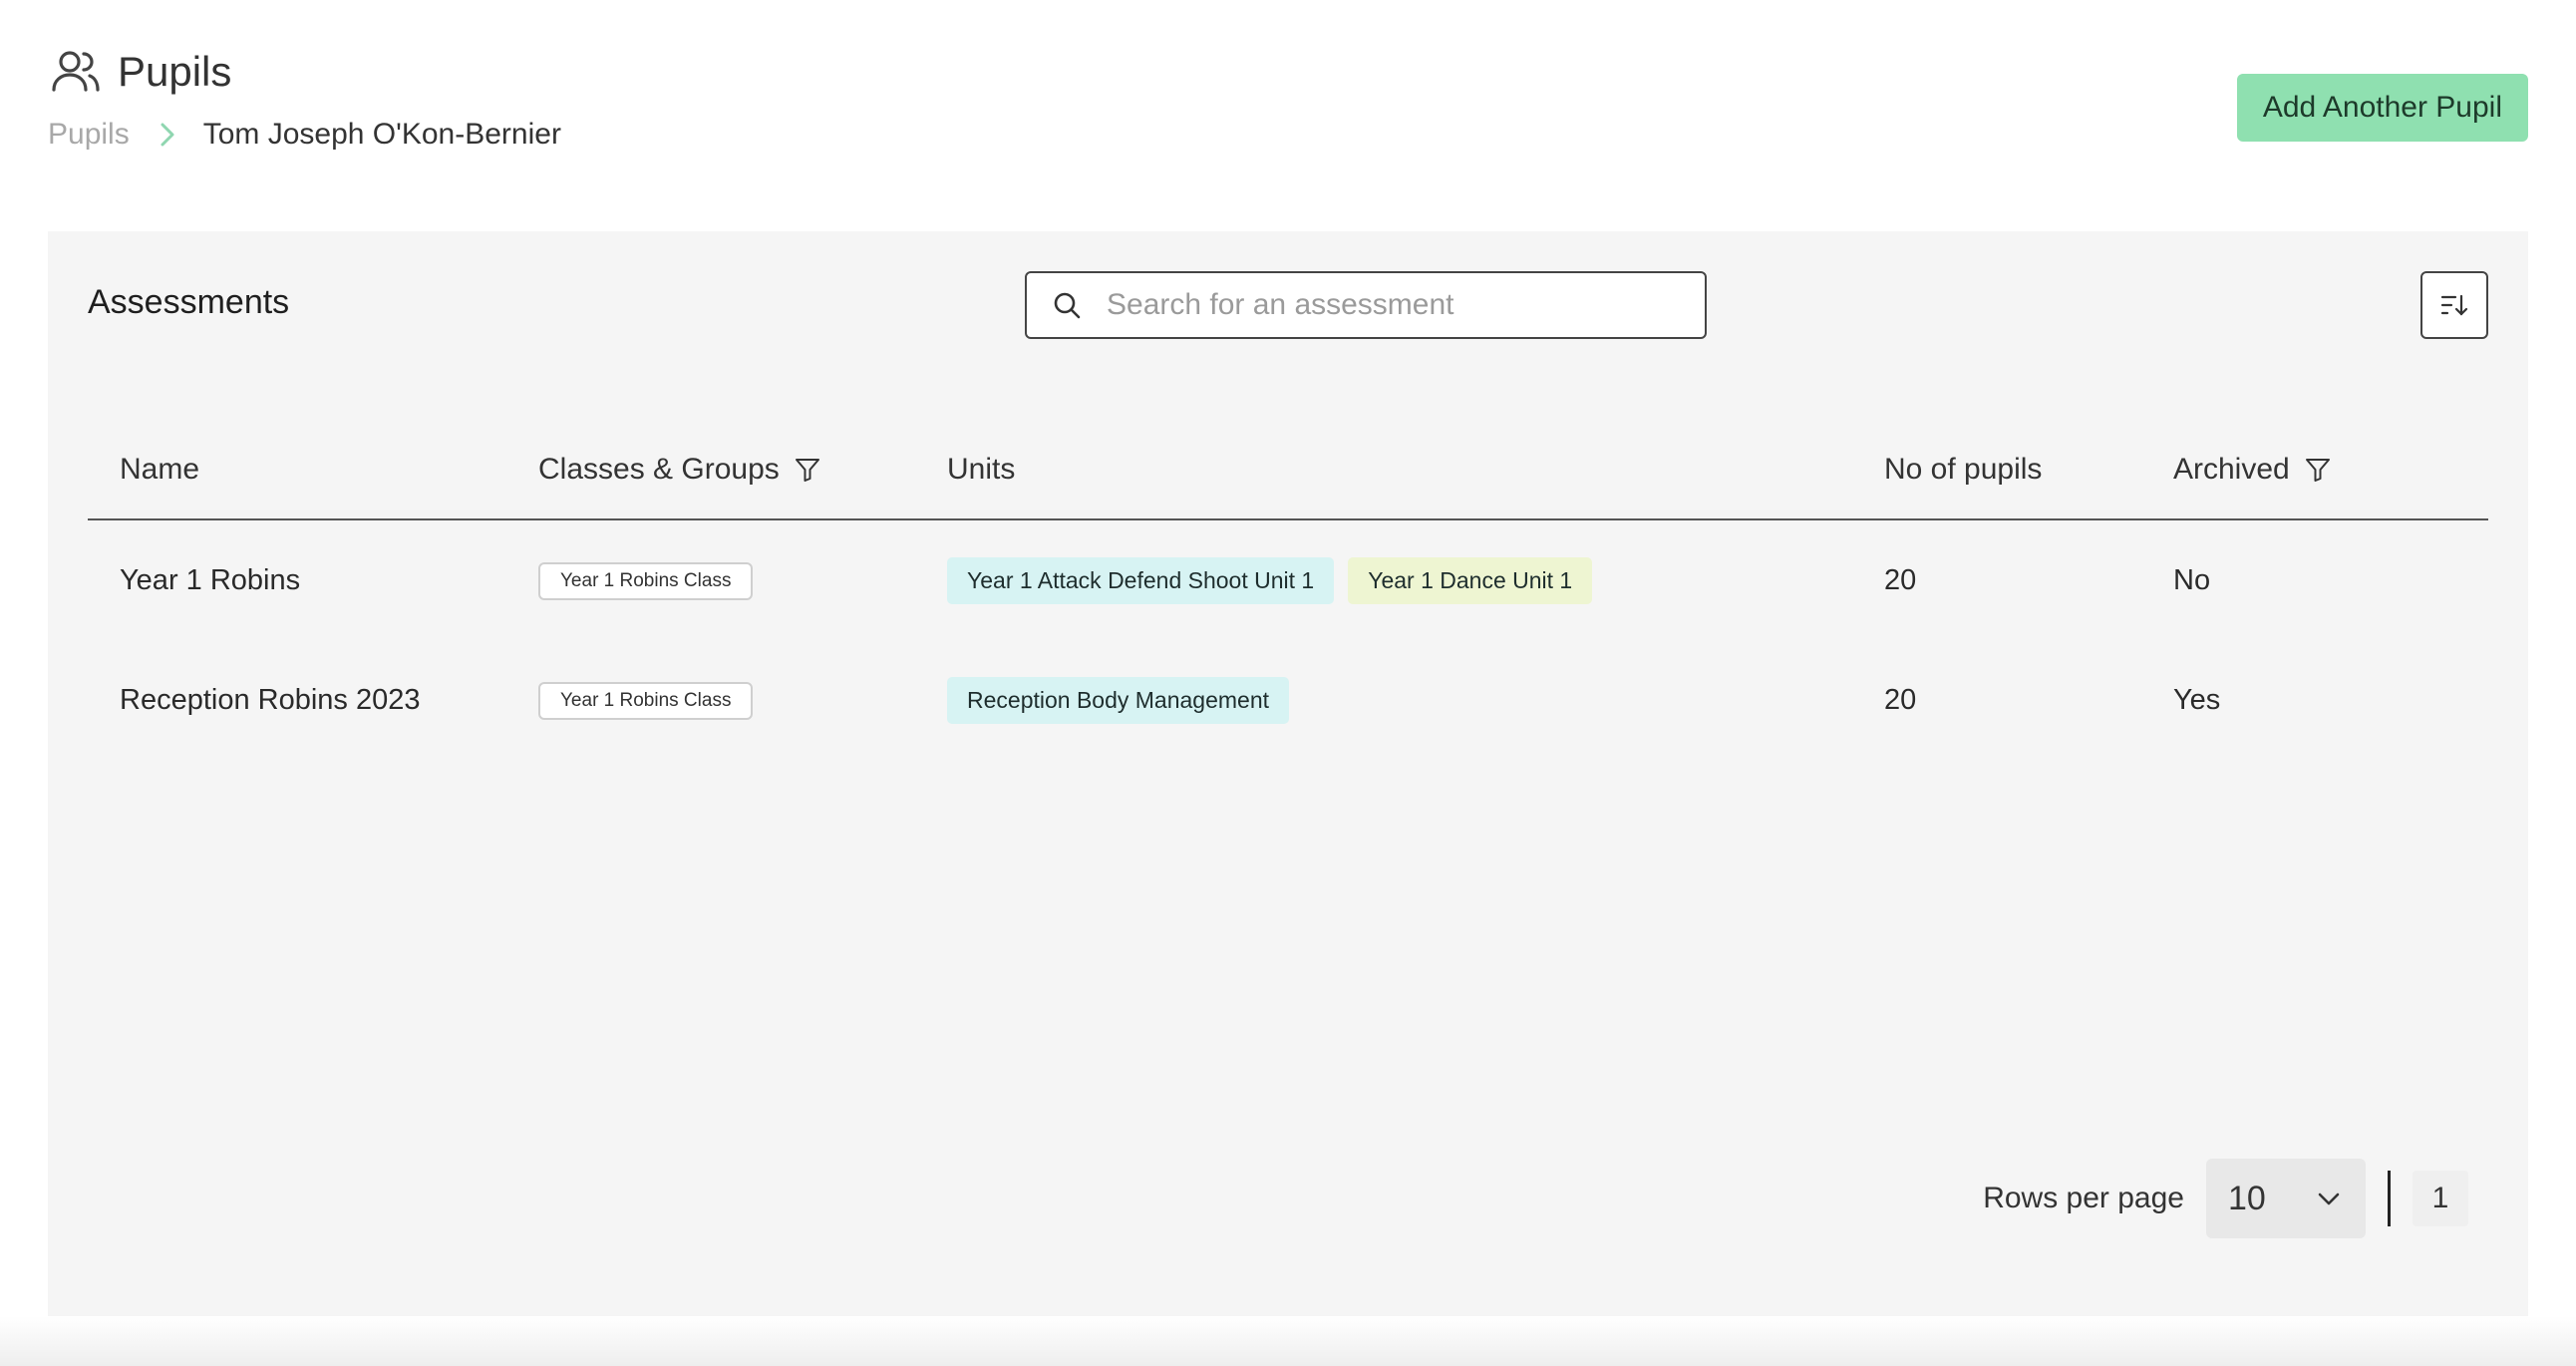  Describe the element at coordinates (210, 580) in the screenshot. I see `row-name: Year 1 Robins` at that location.